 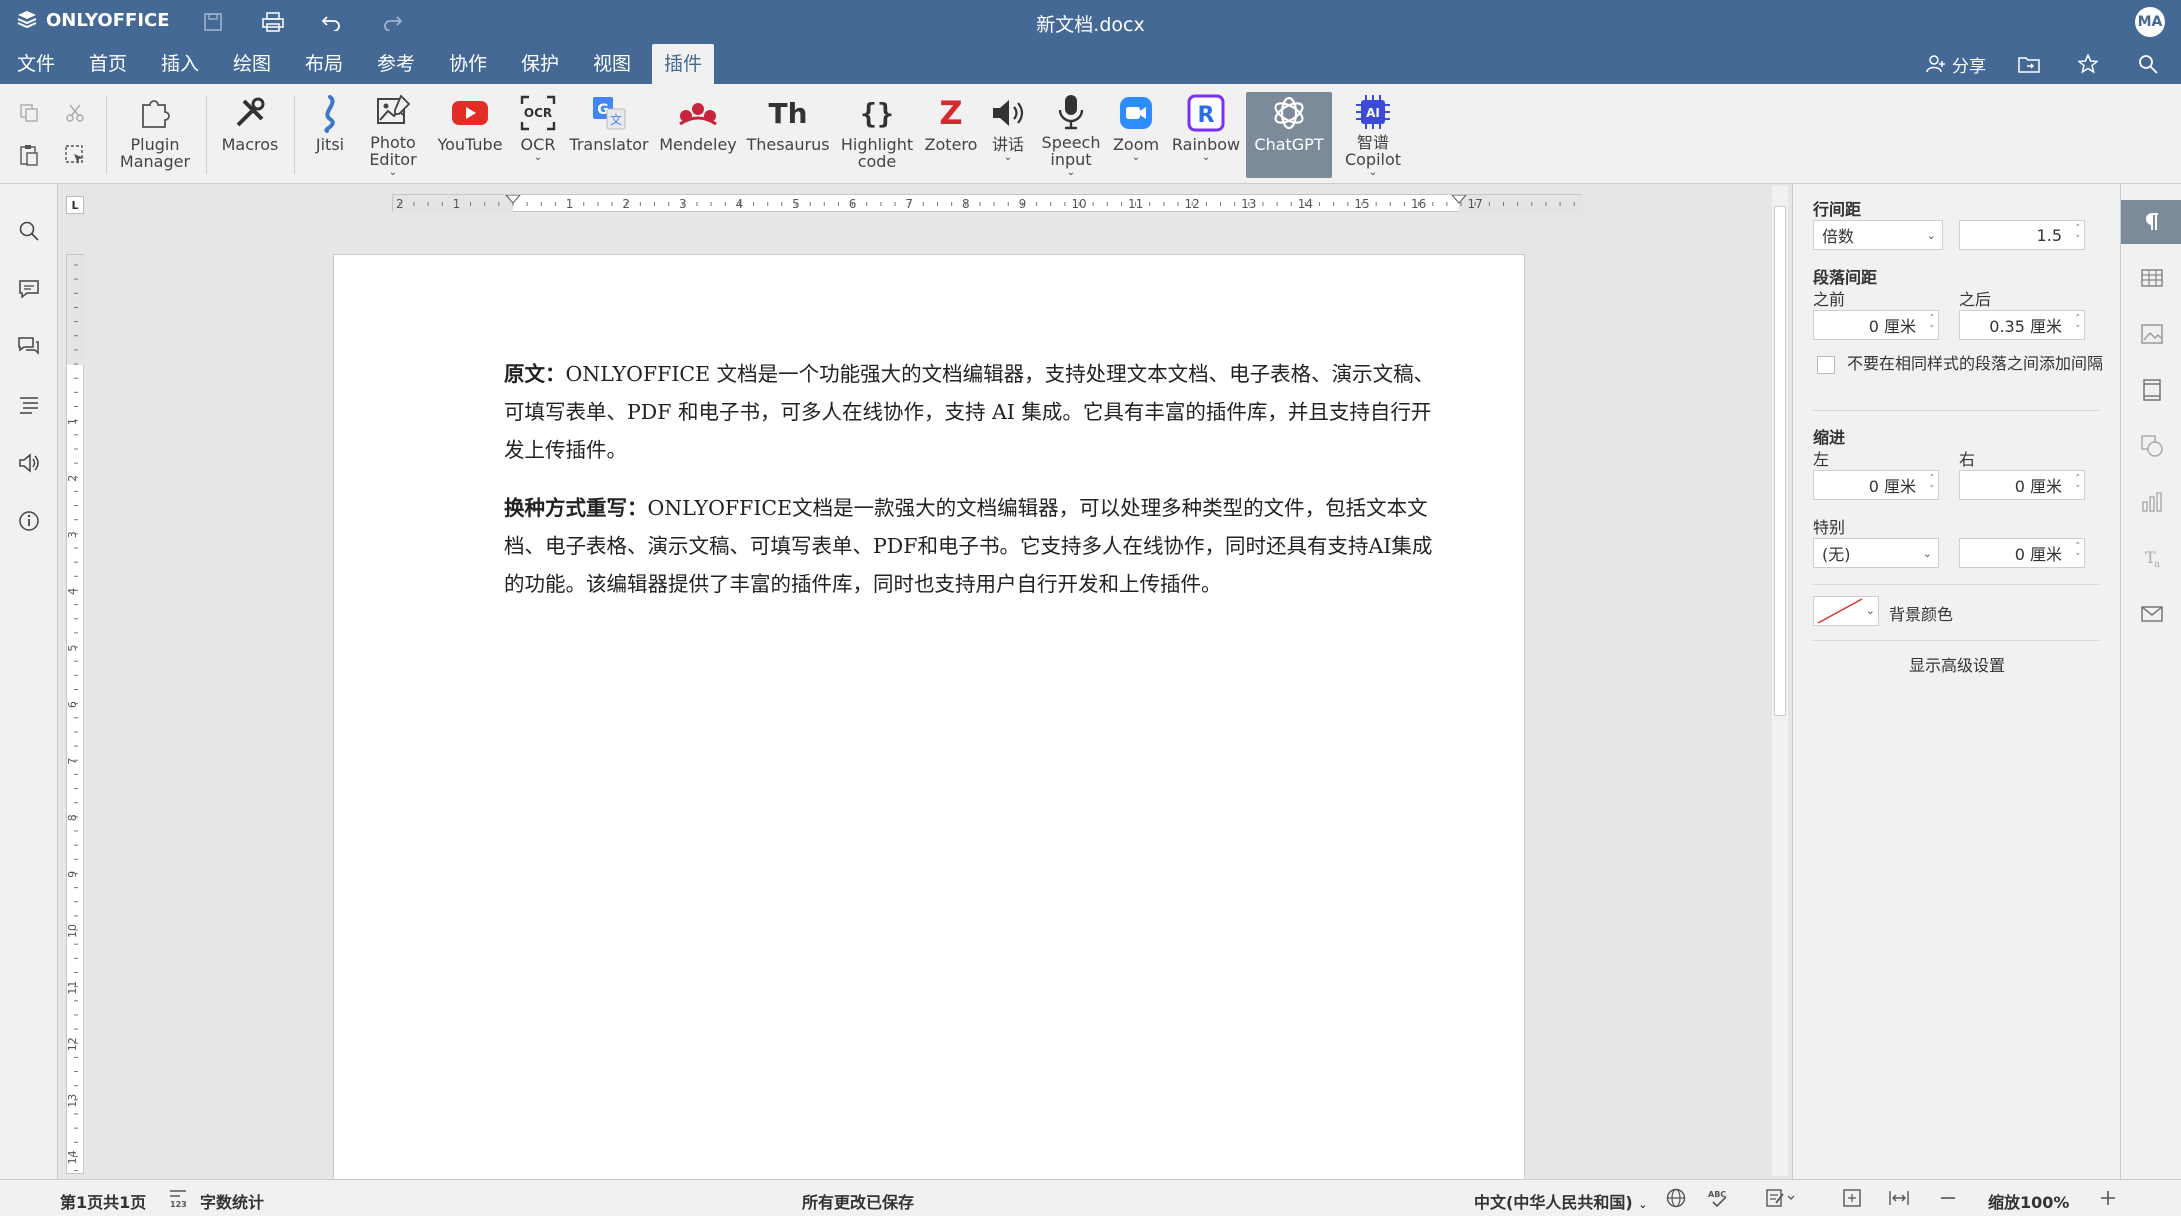 What do you see at coordinates (2088, 64) in the screenshot?
I see `favorite-star-icon` at bounding box center [2088, 64].